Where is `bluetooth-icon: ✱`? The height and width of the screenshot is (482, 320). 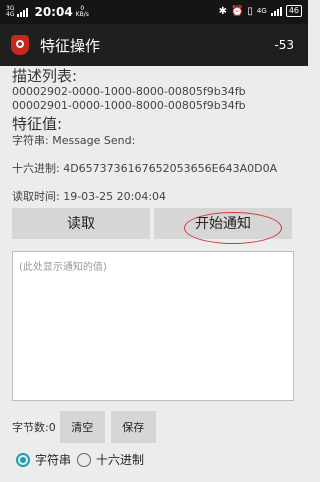
bluetooth-icon: ✱ is located at coordinates (222, 11).